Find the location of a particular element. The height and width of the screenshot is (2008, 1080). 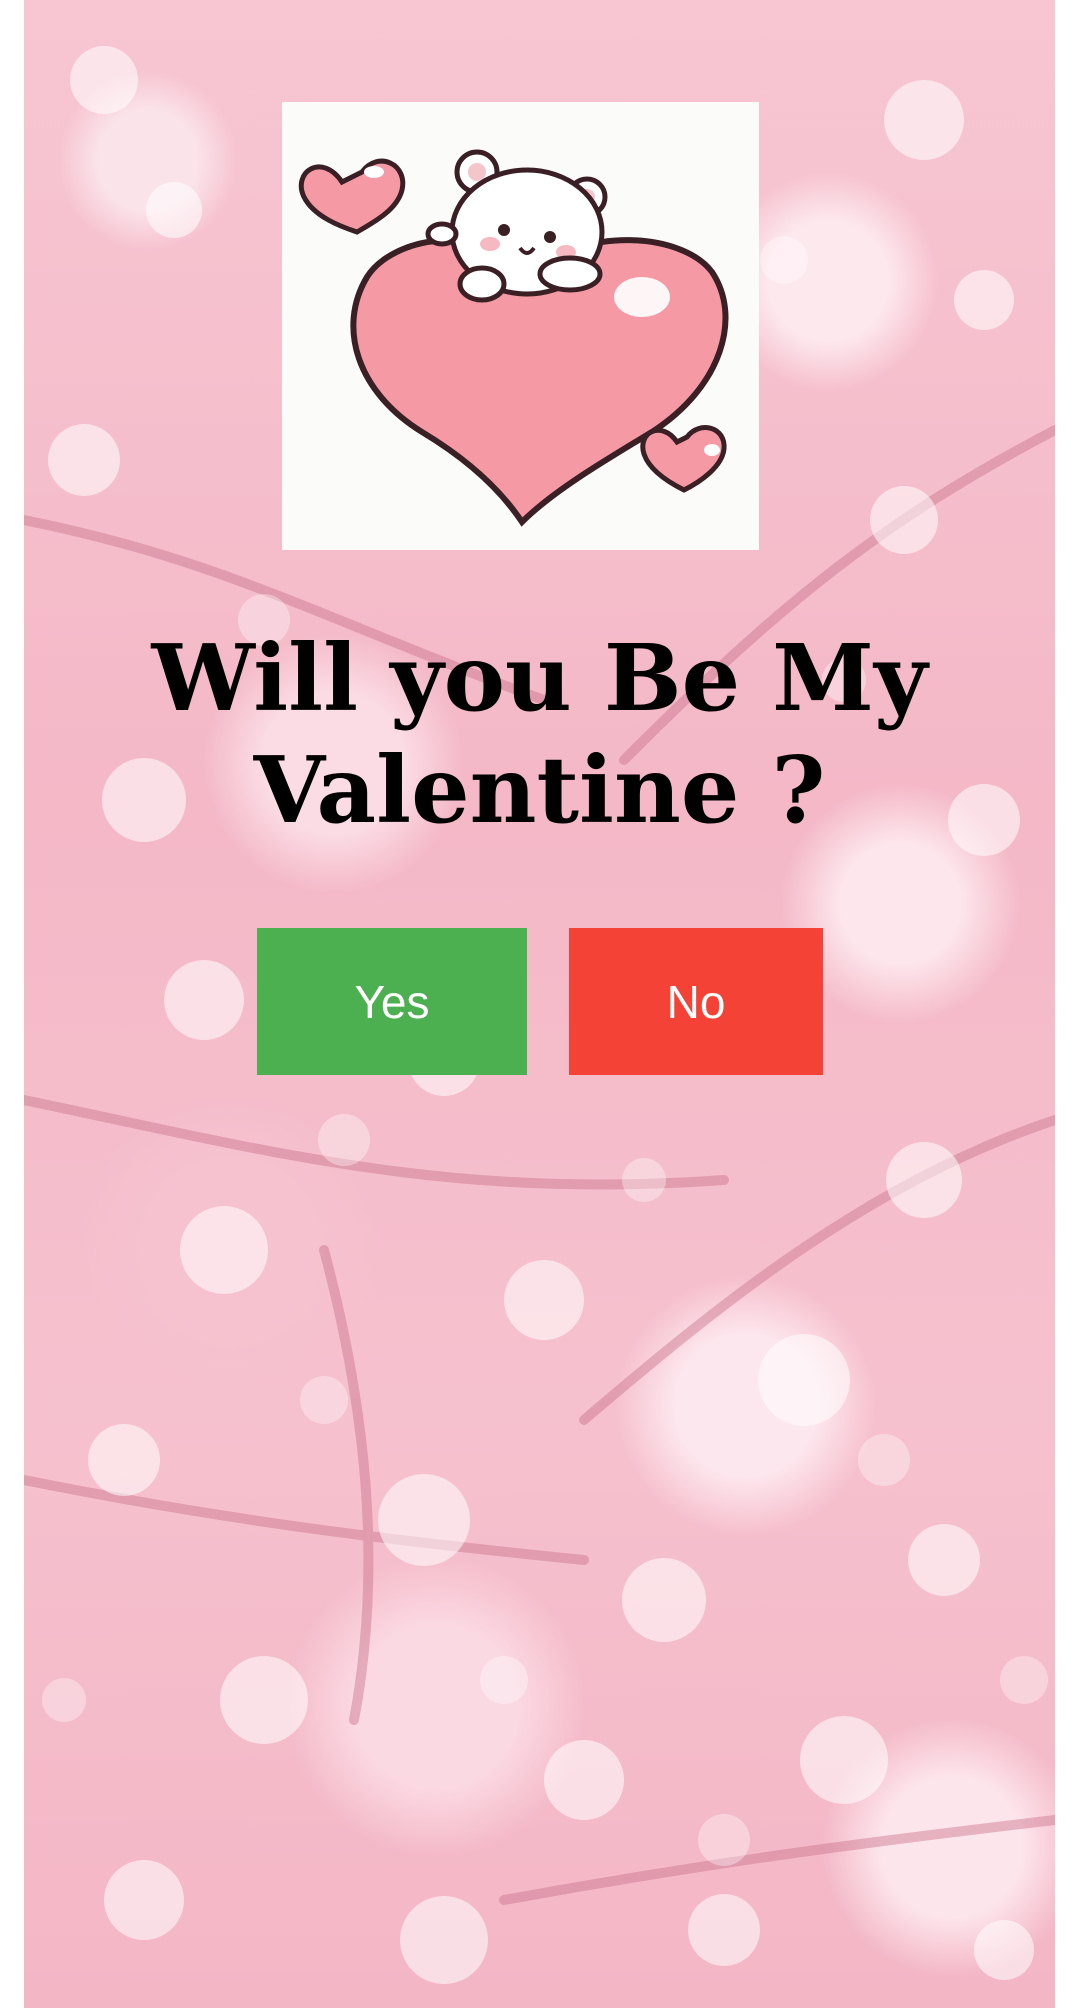

yes-button: Yes is located at coordinates (392, 1001).